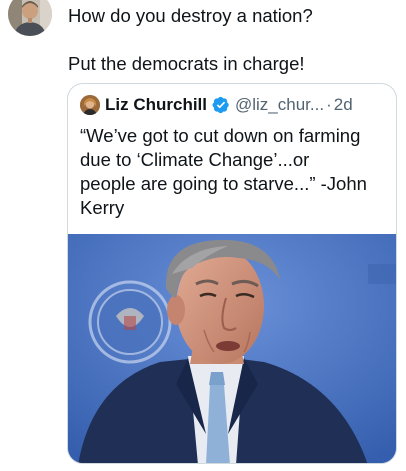 This screenshot has width=406, height=471. I want to click on verified-badge-icon, so click(220, 105).